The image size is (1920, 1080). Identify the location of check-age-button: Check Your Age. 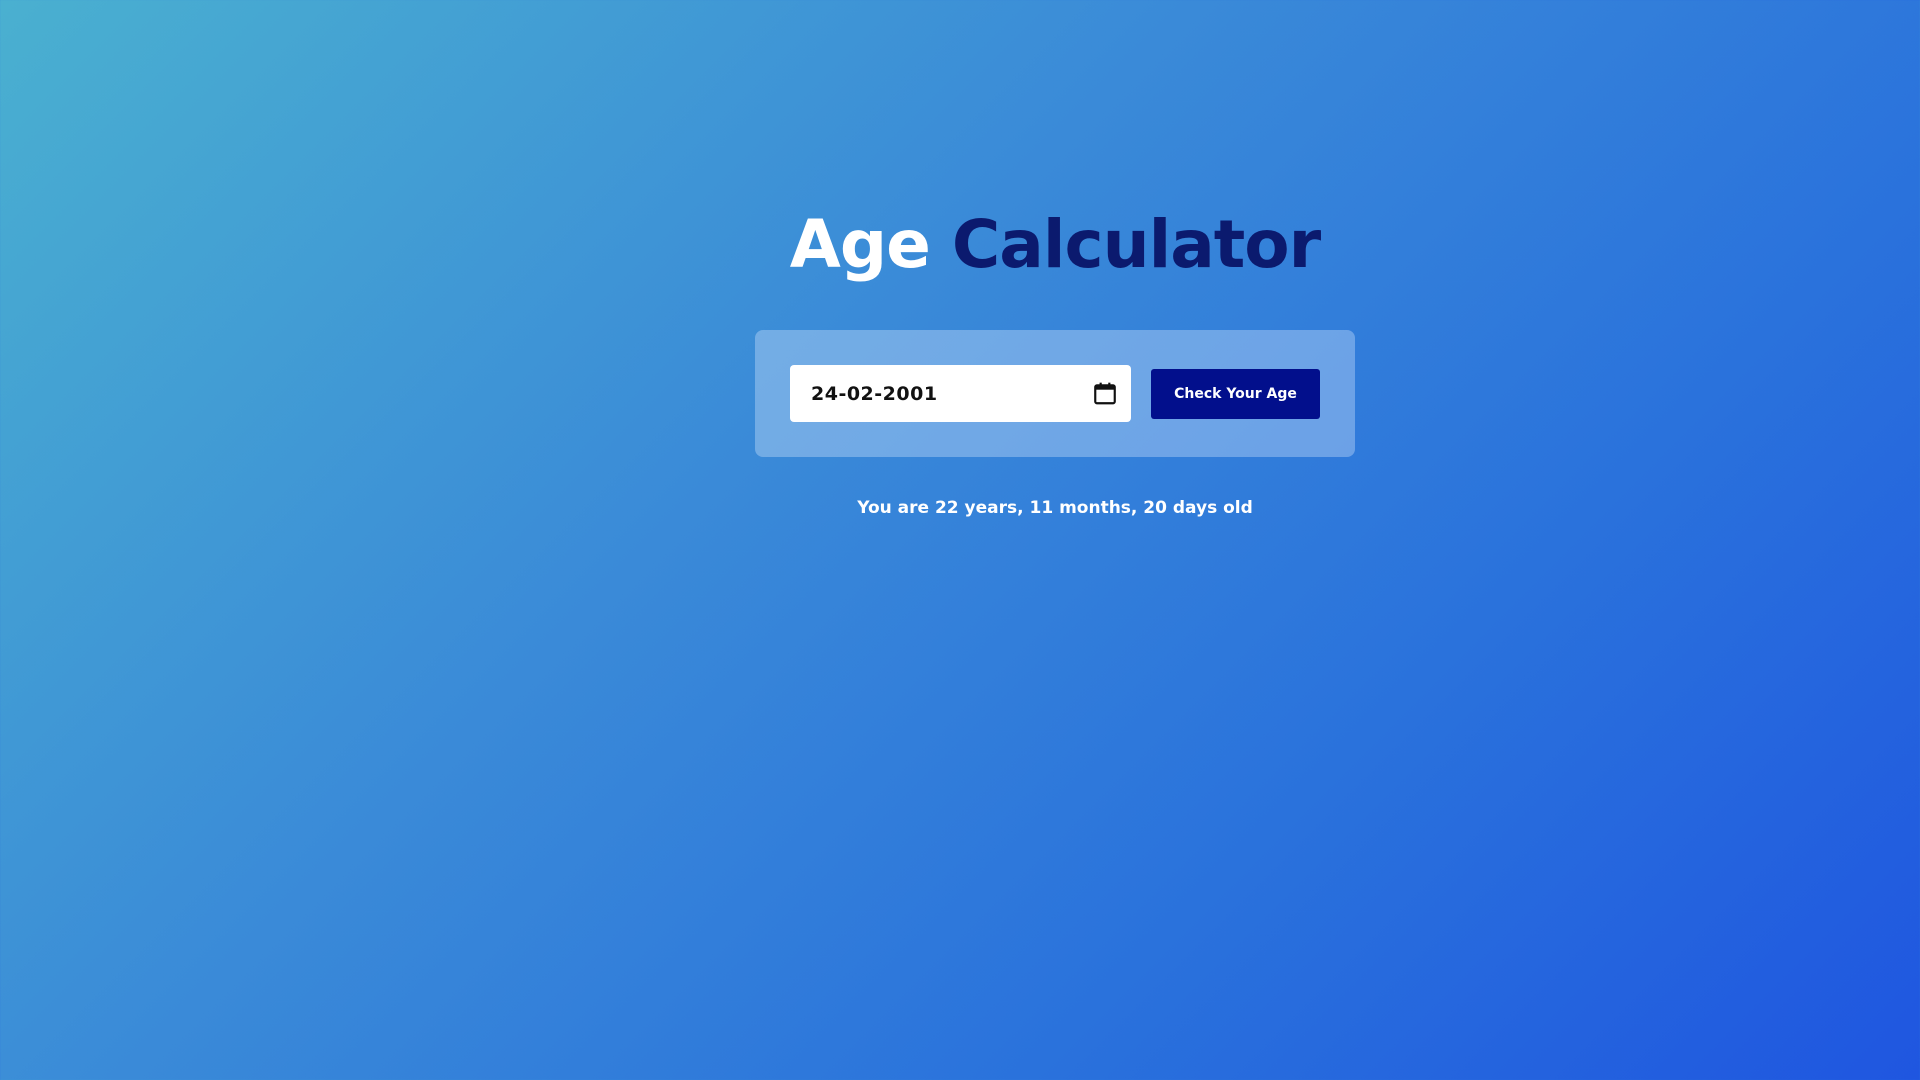
(1235, 394).